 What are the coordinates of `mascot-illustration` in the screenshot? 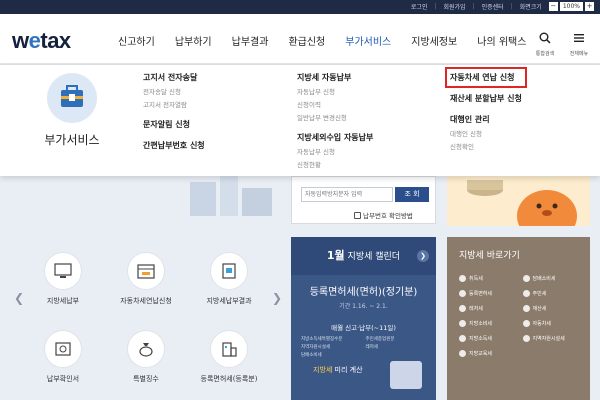 It's located at (522, 203).